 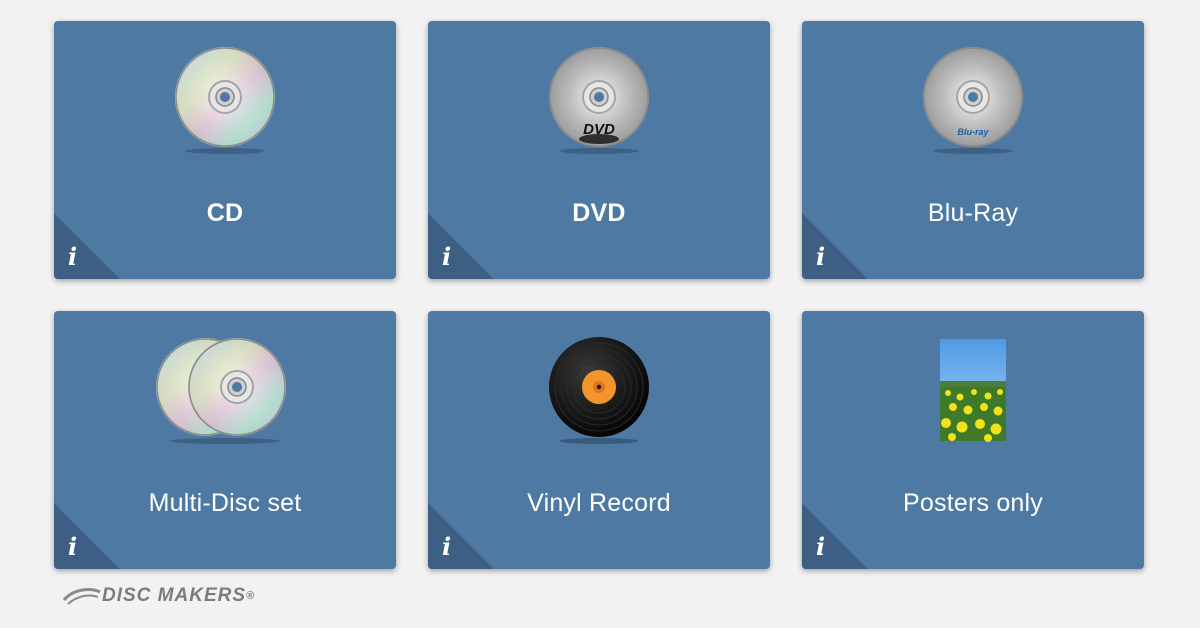 What do you see at coordinates (973, 390) in the screenshot?
I see `poster-image-icon` at bounding box center [973, 390].